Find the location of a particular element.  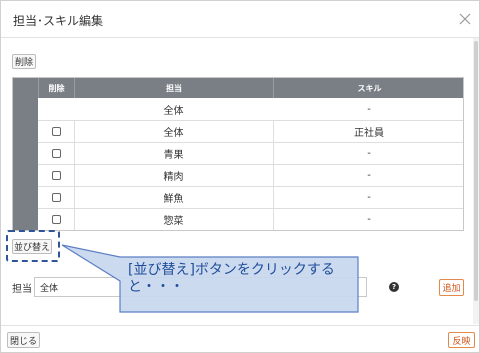

callout-line-2: と・・・ is located at coordinates (156, 287).